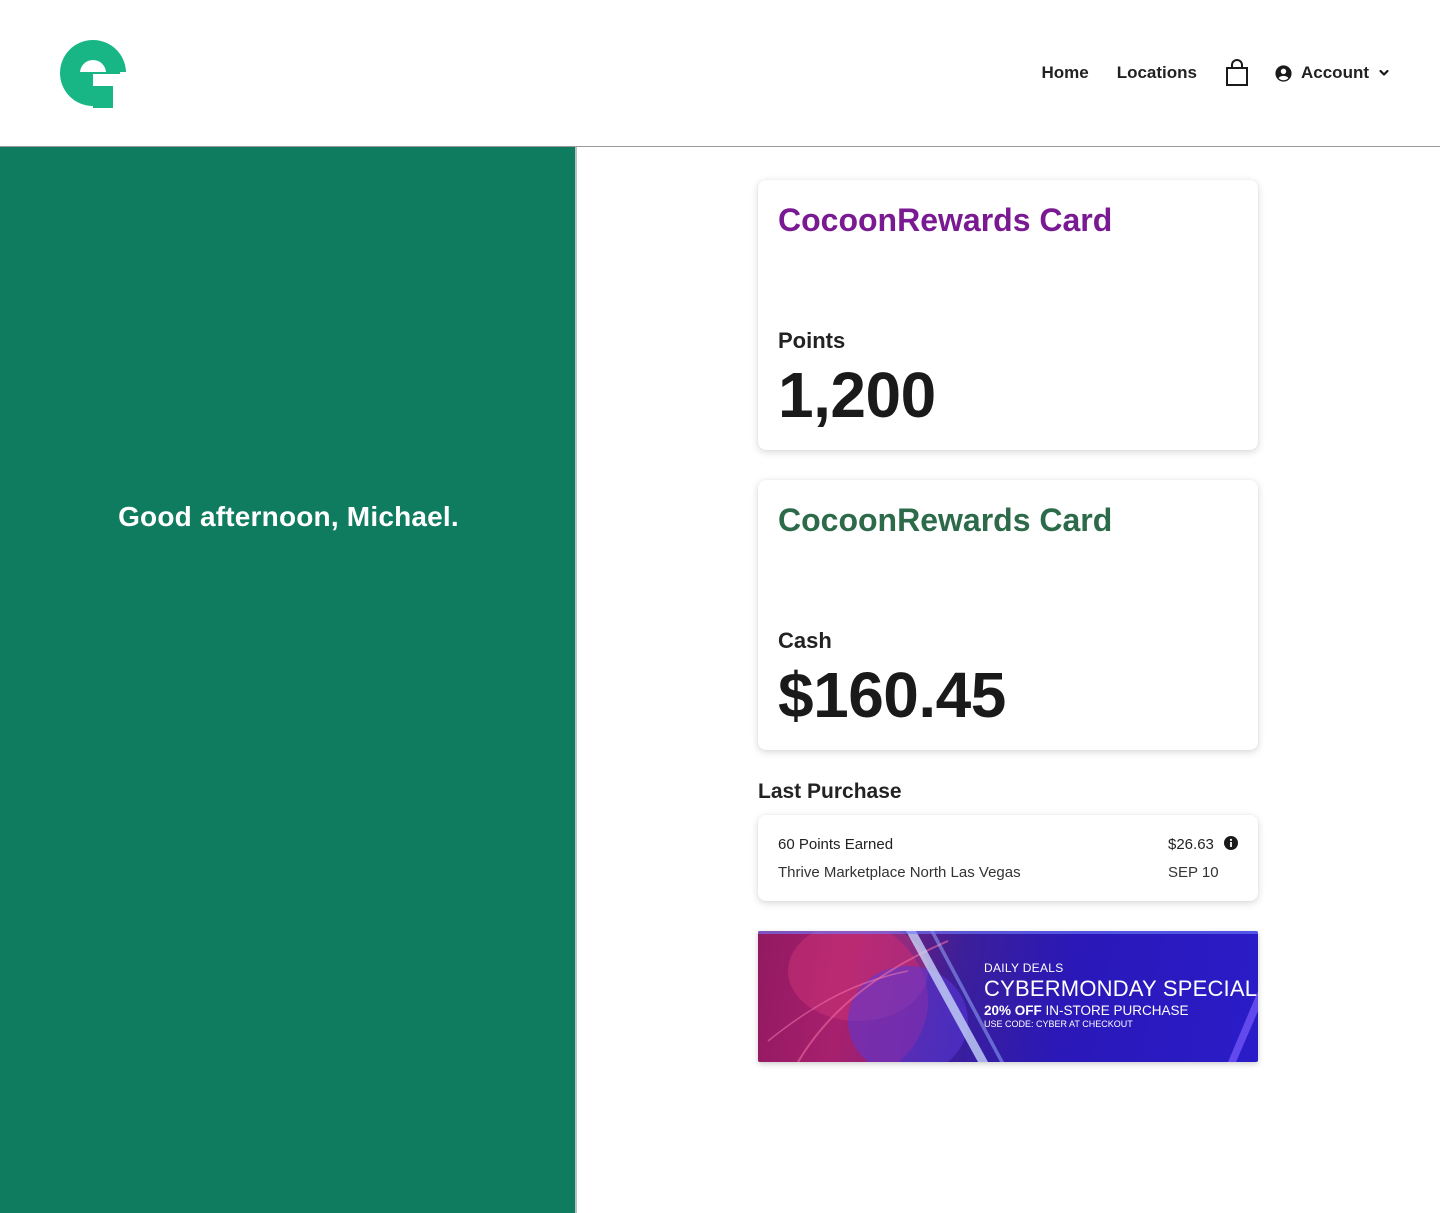 The height and width of the screenshot is (1213, 1440). What do you see at coordinates (1335, 73) in the screenshot?
I see `account-label: Account` at bounding box center [1335, 73].